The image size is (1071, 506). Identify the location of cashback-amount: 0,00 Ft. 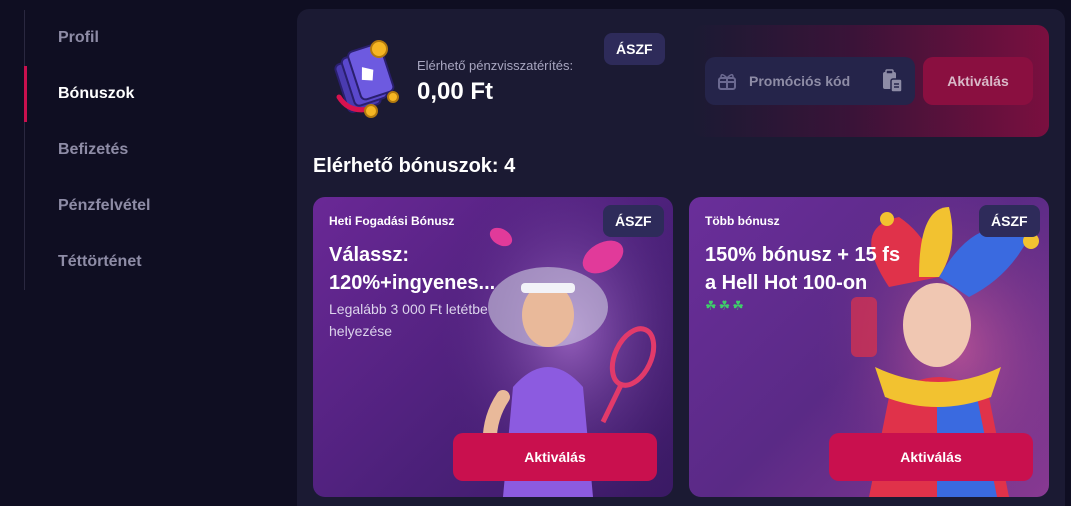
(455, 91).